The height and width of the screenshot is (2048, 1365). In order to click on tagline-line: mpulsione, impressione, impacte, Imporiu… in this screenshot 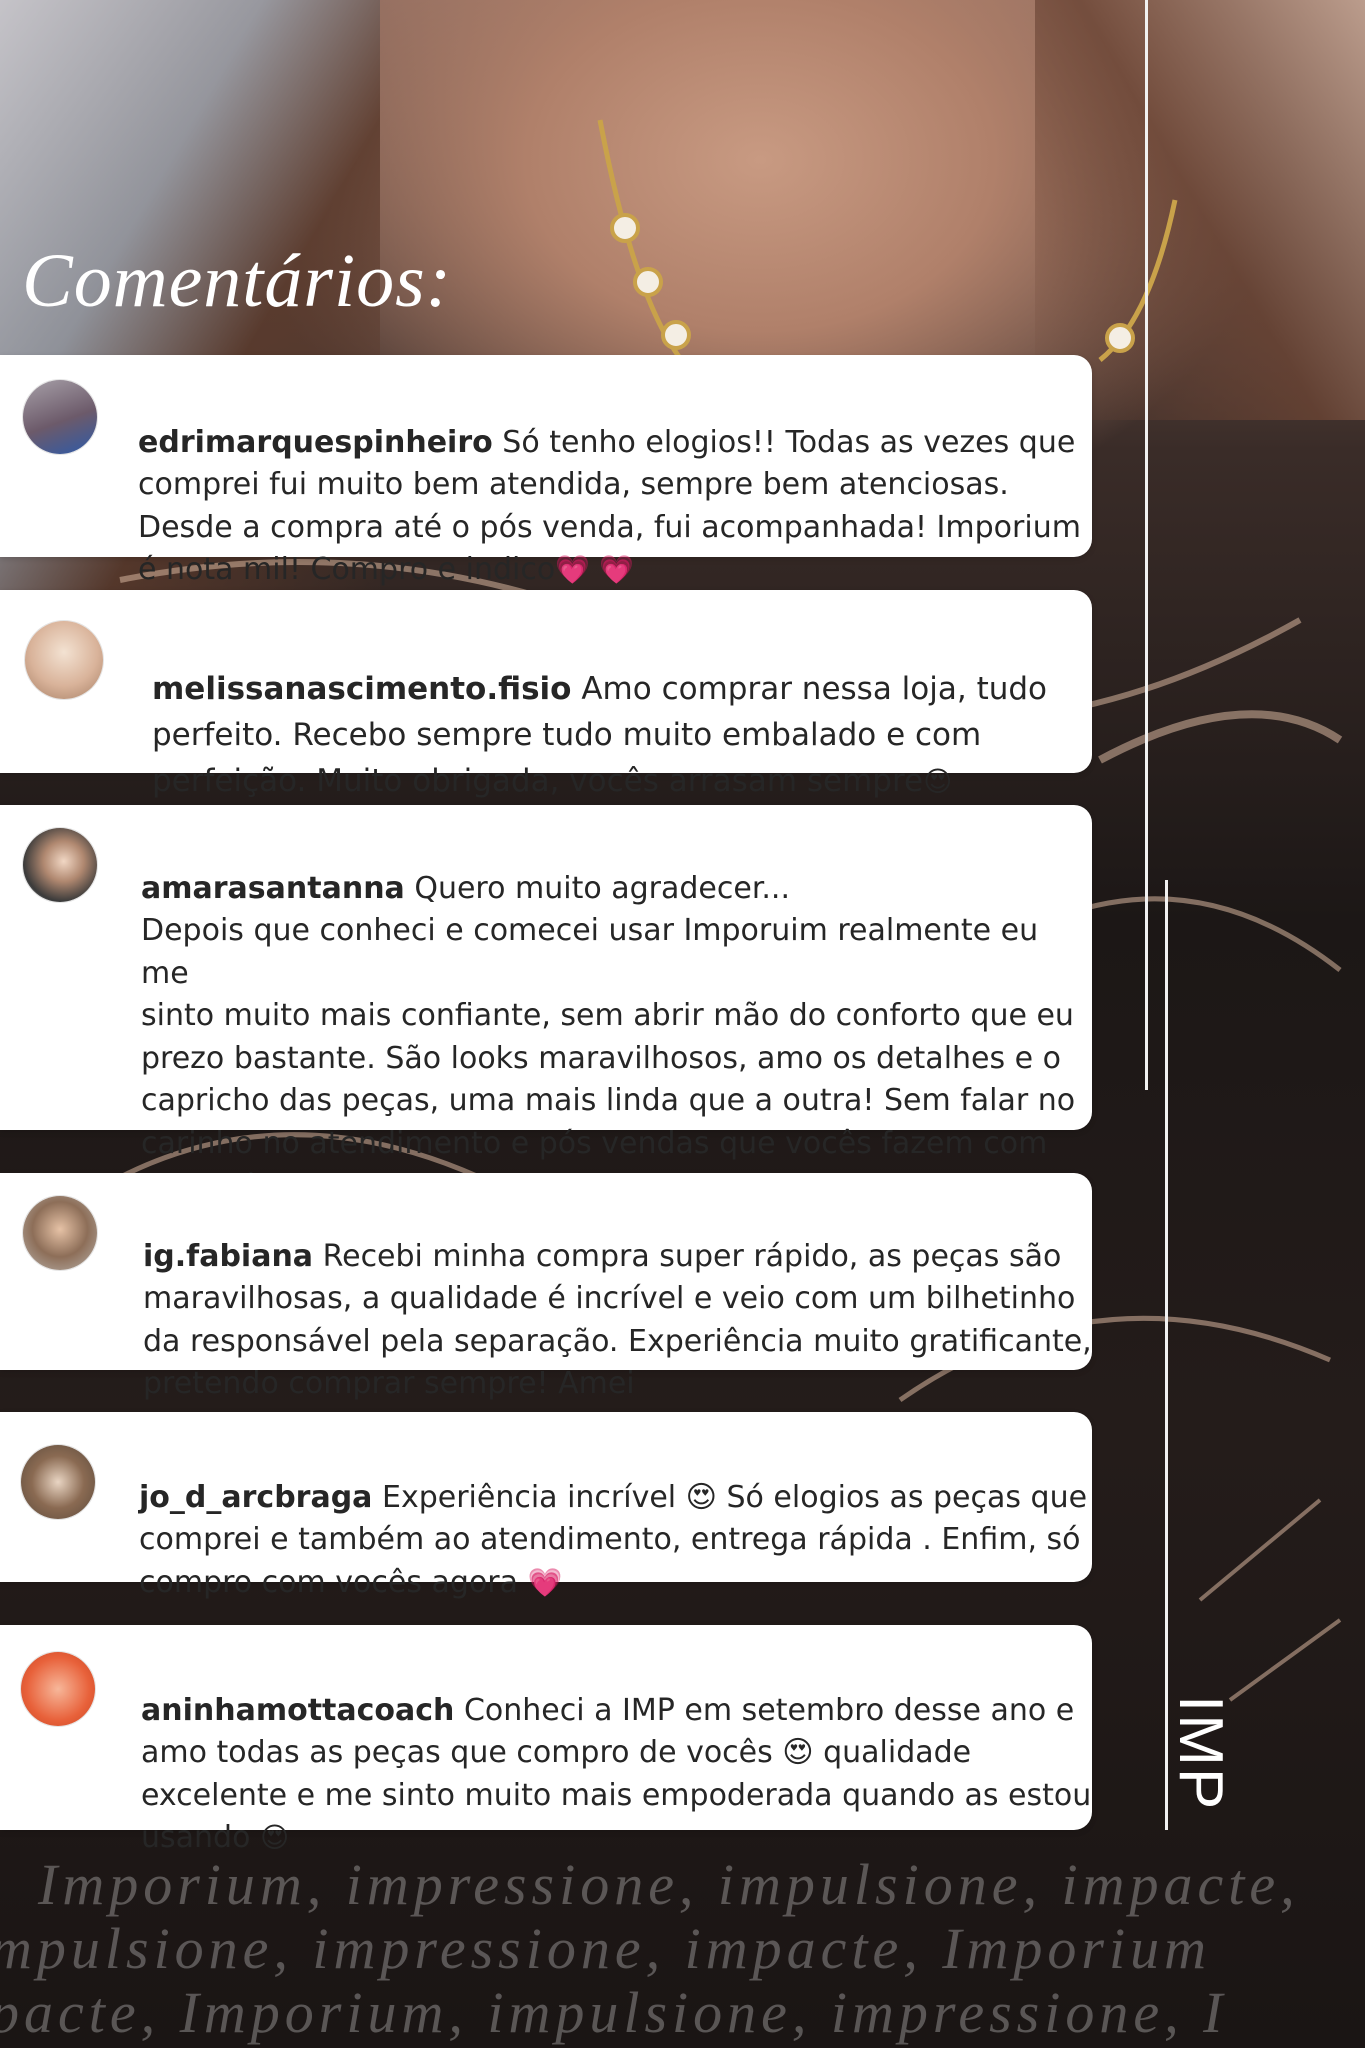, I will do `click(605, 1948)`.